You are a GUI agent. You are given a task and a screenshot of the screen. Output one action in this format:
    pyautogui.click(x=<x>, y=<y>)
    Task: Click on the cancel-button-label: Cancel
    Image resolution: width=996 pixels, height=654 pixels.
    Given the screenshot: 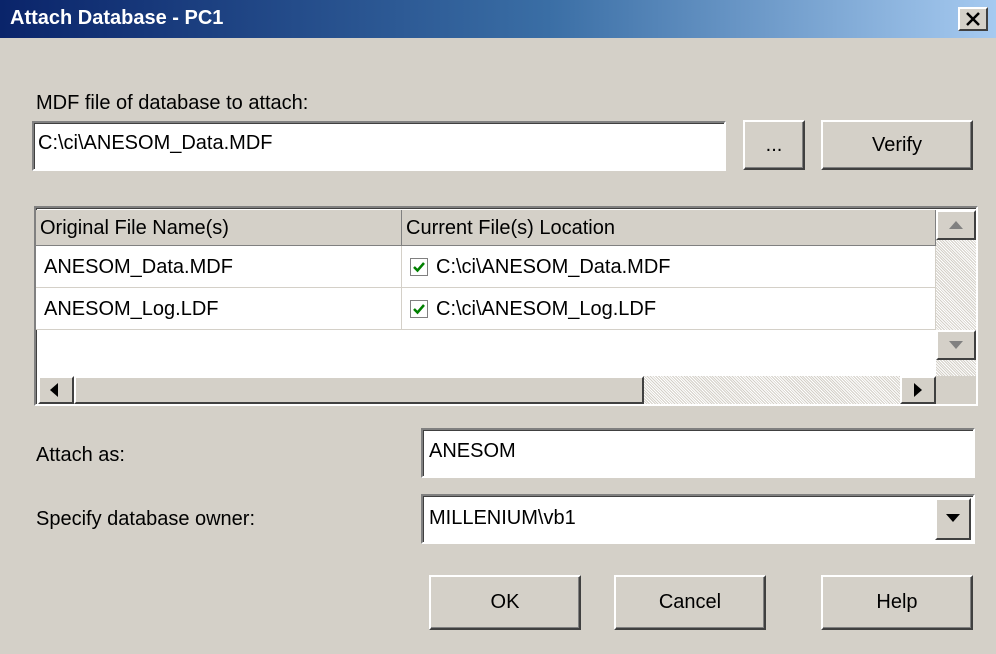 What is the action you would take?
    pyautogui.click(x=690, y=602)
    